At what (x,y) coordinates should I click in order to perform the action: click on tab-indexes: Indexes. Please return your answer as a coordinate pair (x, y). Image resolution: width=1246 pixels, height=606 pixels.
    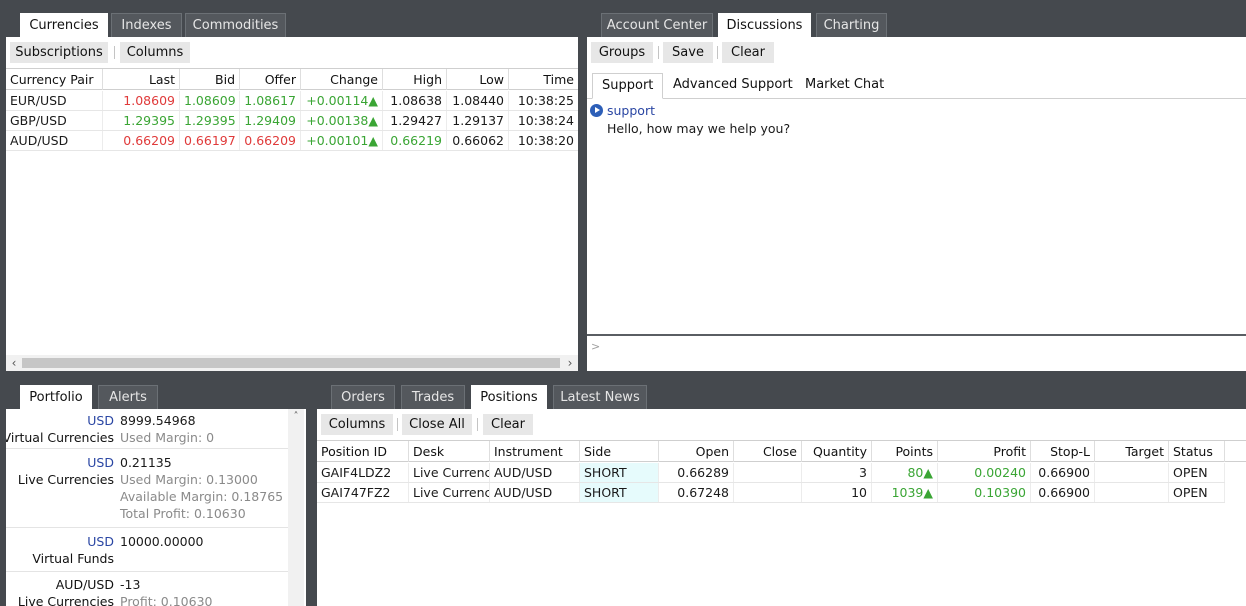
    Looking at the image, I should click on (146, 25).